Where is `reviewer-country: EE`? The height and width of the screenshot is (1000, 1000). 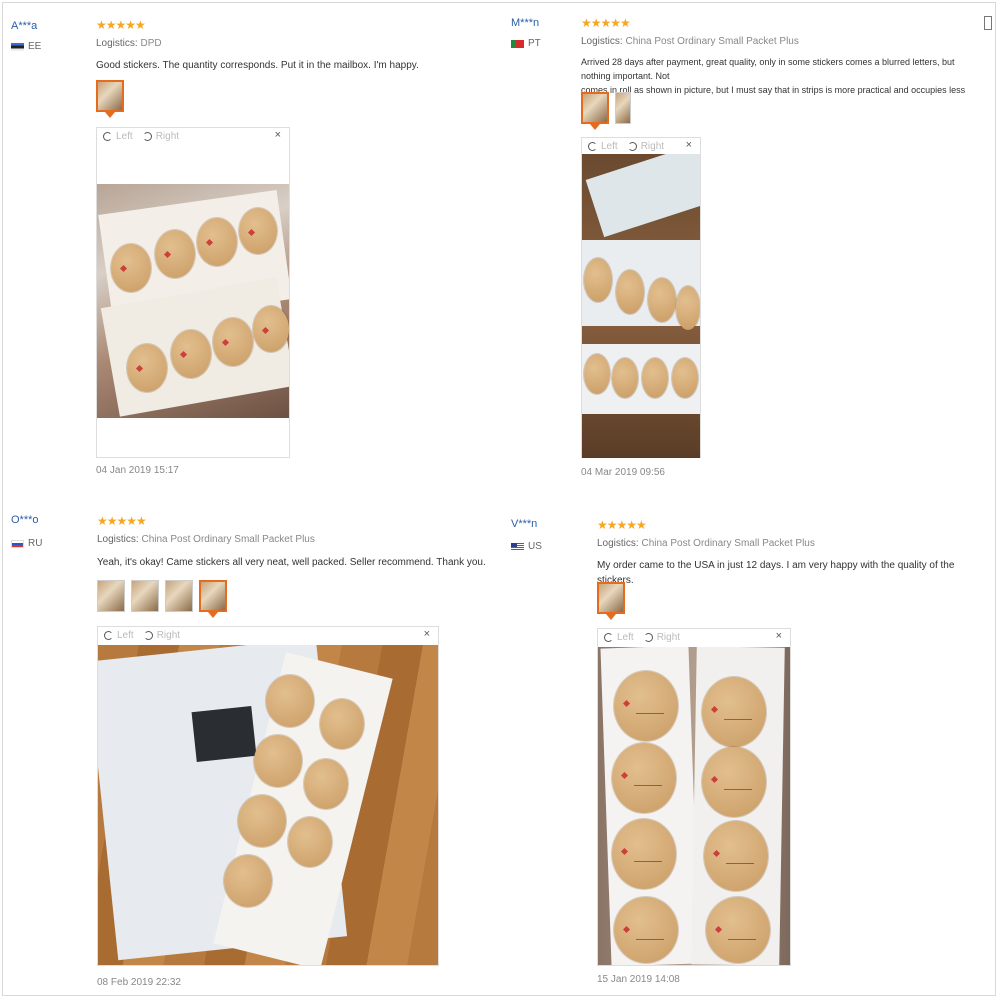 reviewer-country: EE is located at coordinates (26, 46).